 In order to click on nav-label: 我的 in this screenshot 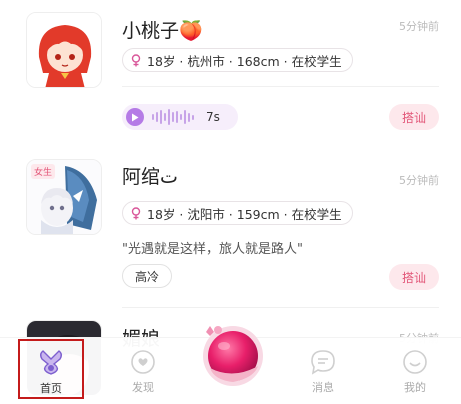, I will do `click(415, 387)`.